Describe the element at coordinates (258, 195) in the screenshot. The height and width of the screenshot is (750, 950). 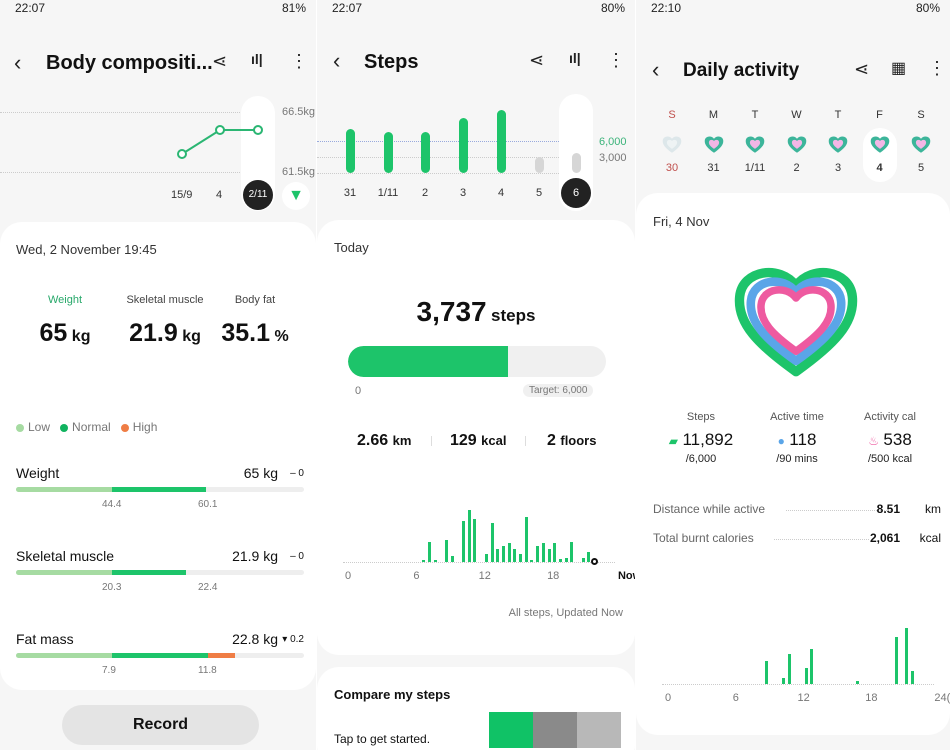
I see `selected-date: 2/11` at that location.